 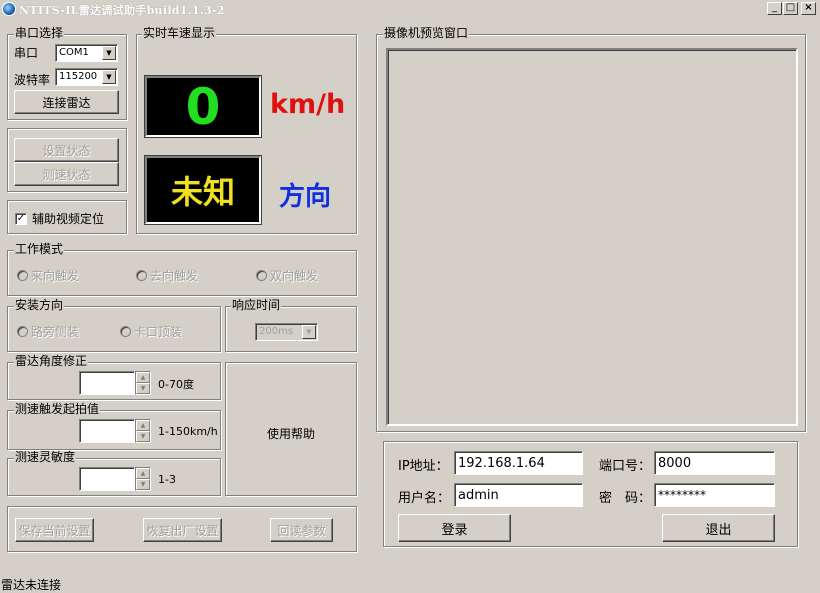 What do you see at coordinates (410, 9) in the screenshot?
I see `title-bar: NTITS-IL雷达调试助手build1.1.3-2 _ □ ×` at bounding box center [410, 9].